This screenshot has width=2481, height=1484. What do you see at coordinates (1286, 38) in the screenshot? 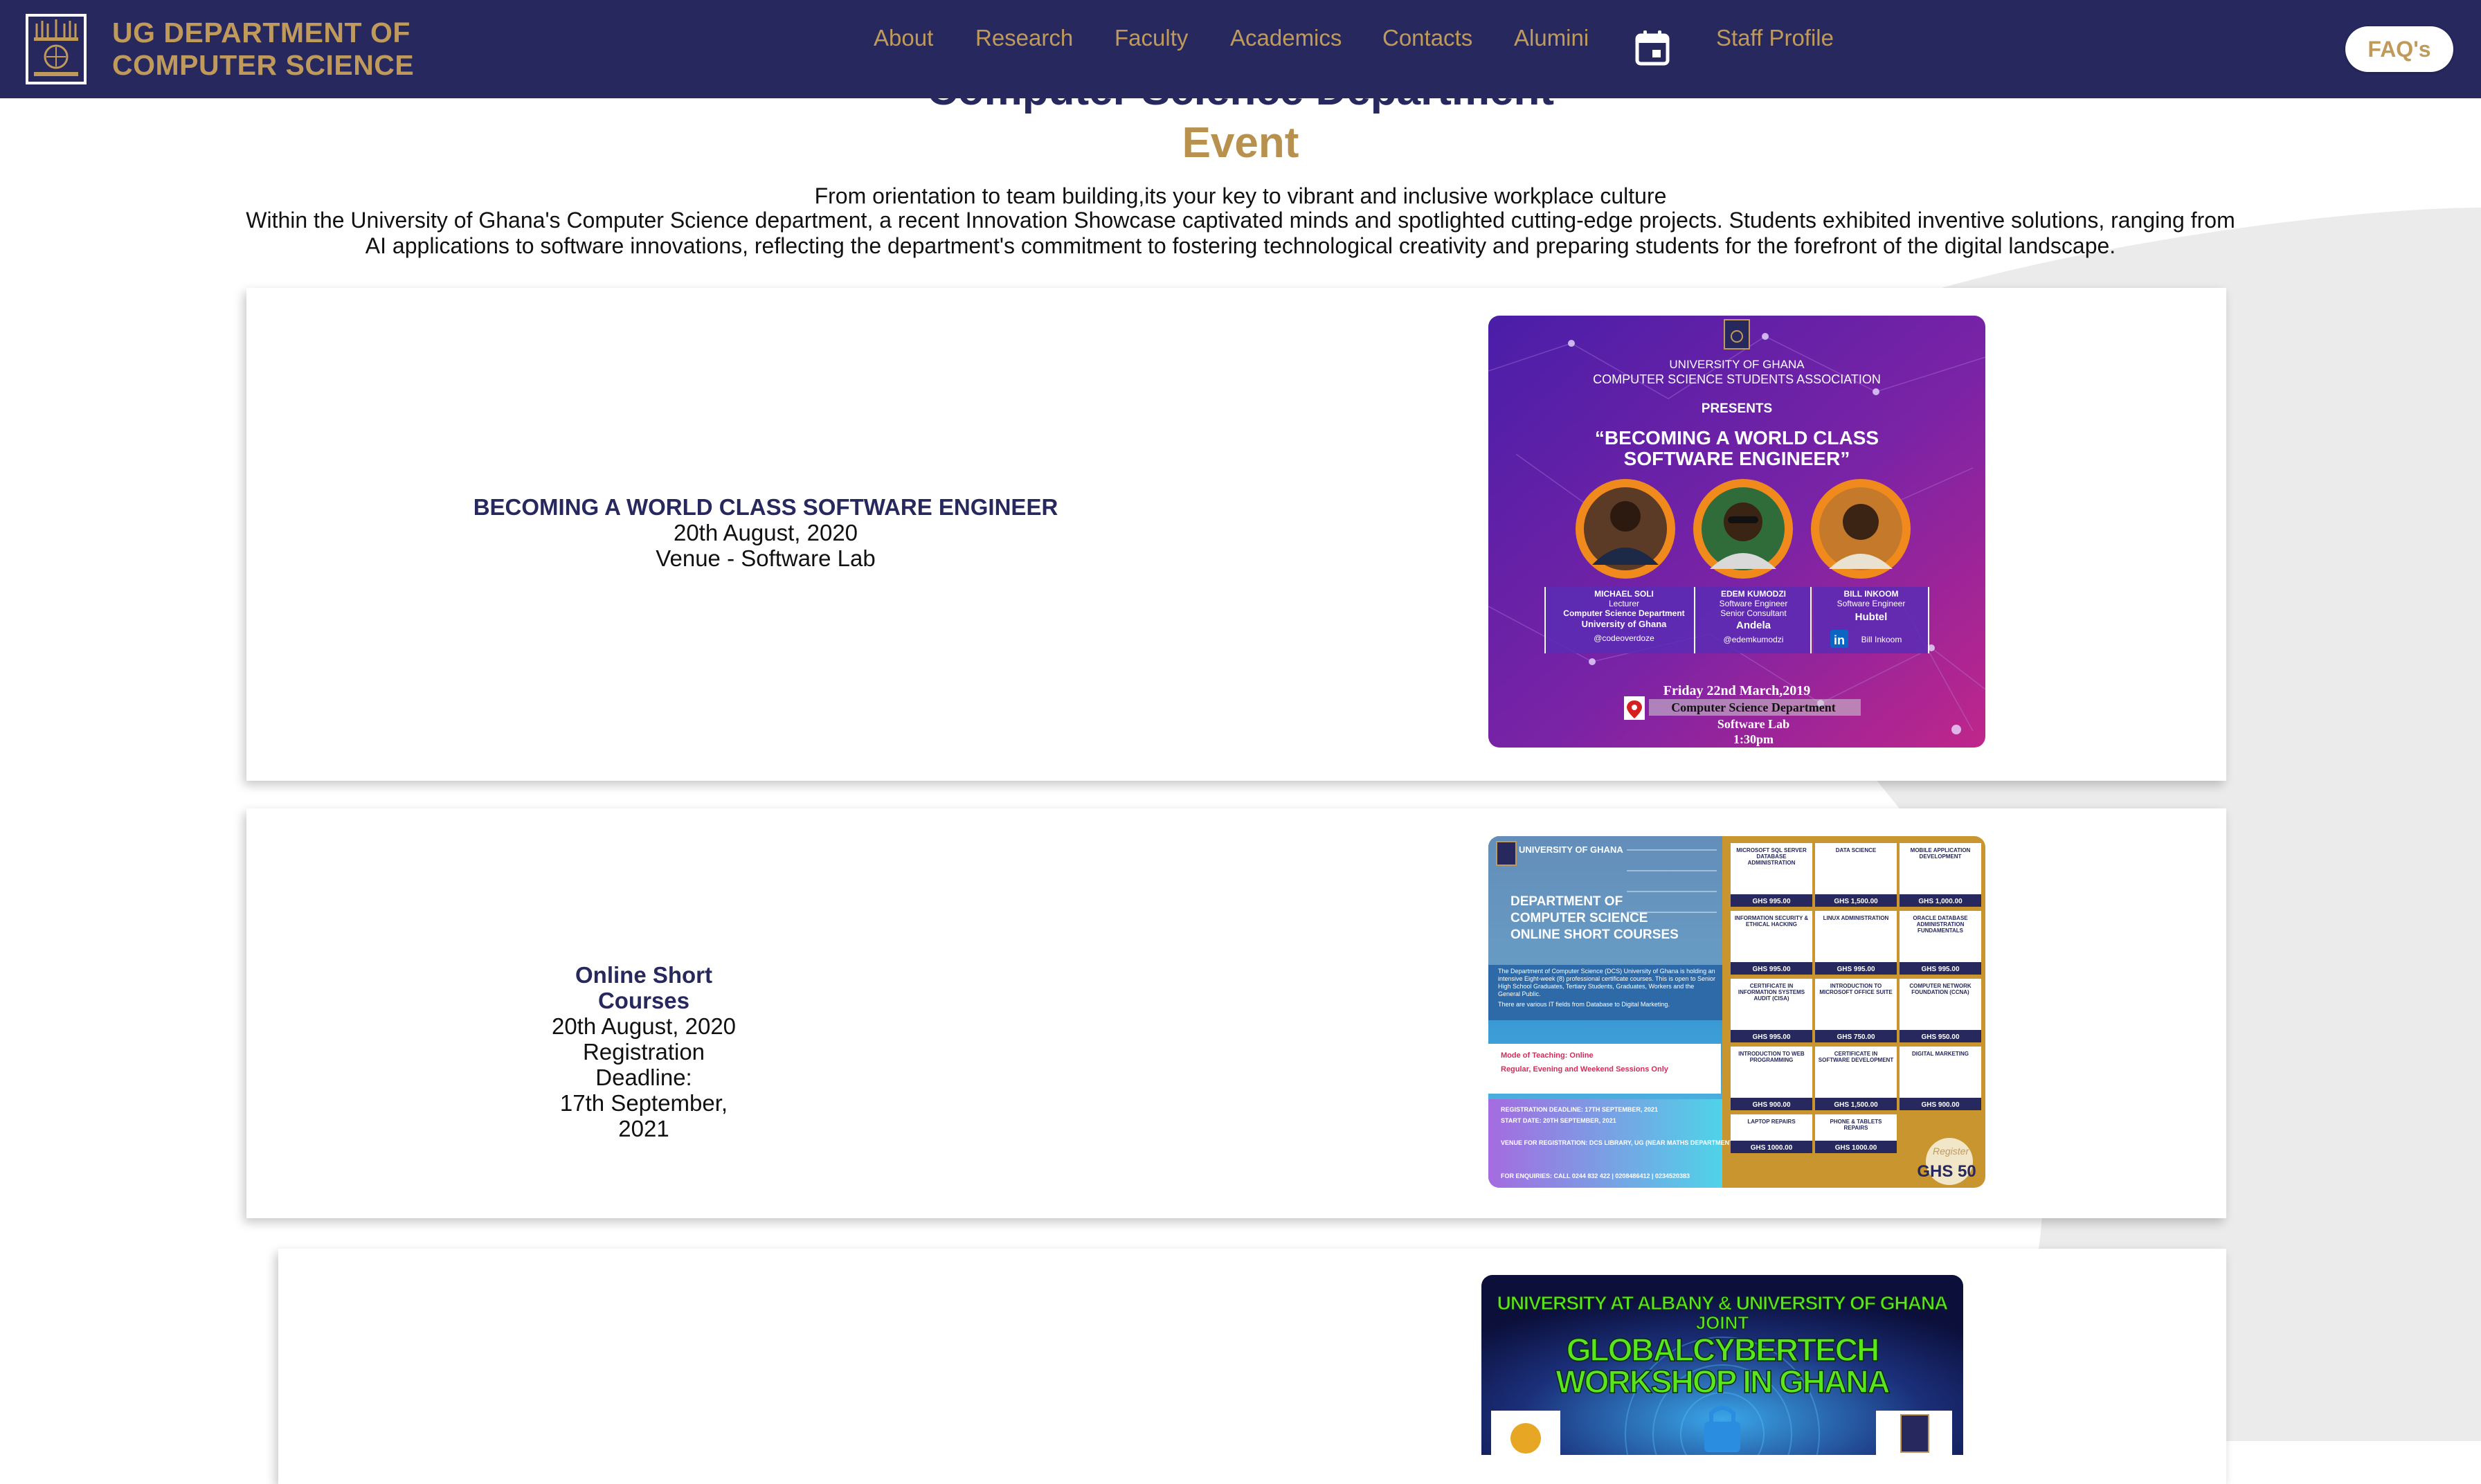
I see `nav-link-academics: Academics` at bounding box center [1286, 38].